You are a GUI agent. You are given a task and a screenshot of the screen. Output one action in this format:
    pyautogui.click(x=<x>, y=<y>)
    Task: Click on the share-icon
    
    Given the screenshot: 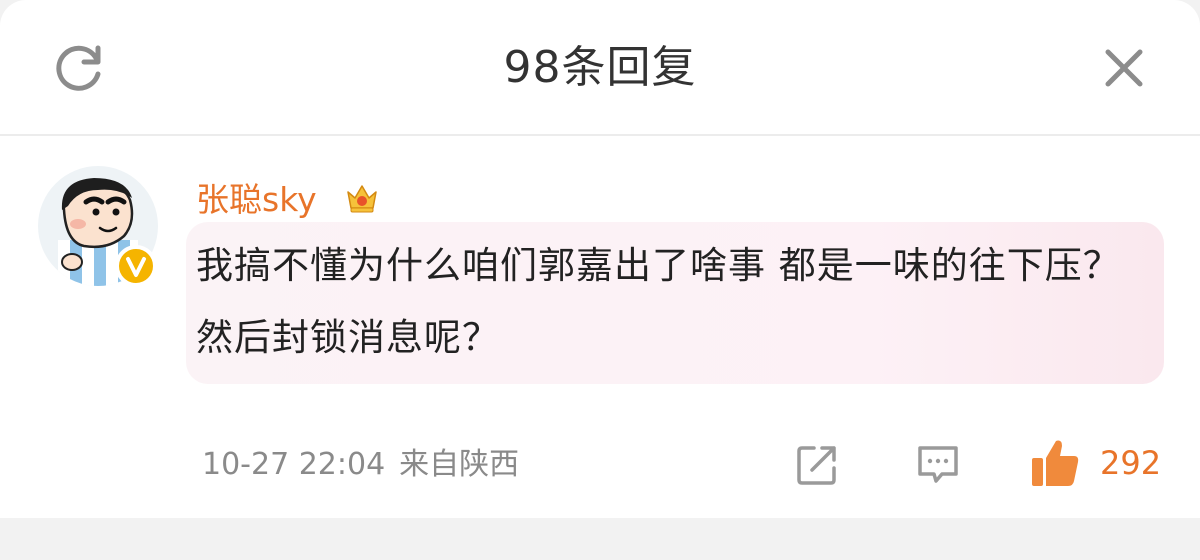 What is the action you would take?
    pyautogui.click(x=816, y=465)
    